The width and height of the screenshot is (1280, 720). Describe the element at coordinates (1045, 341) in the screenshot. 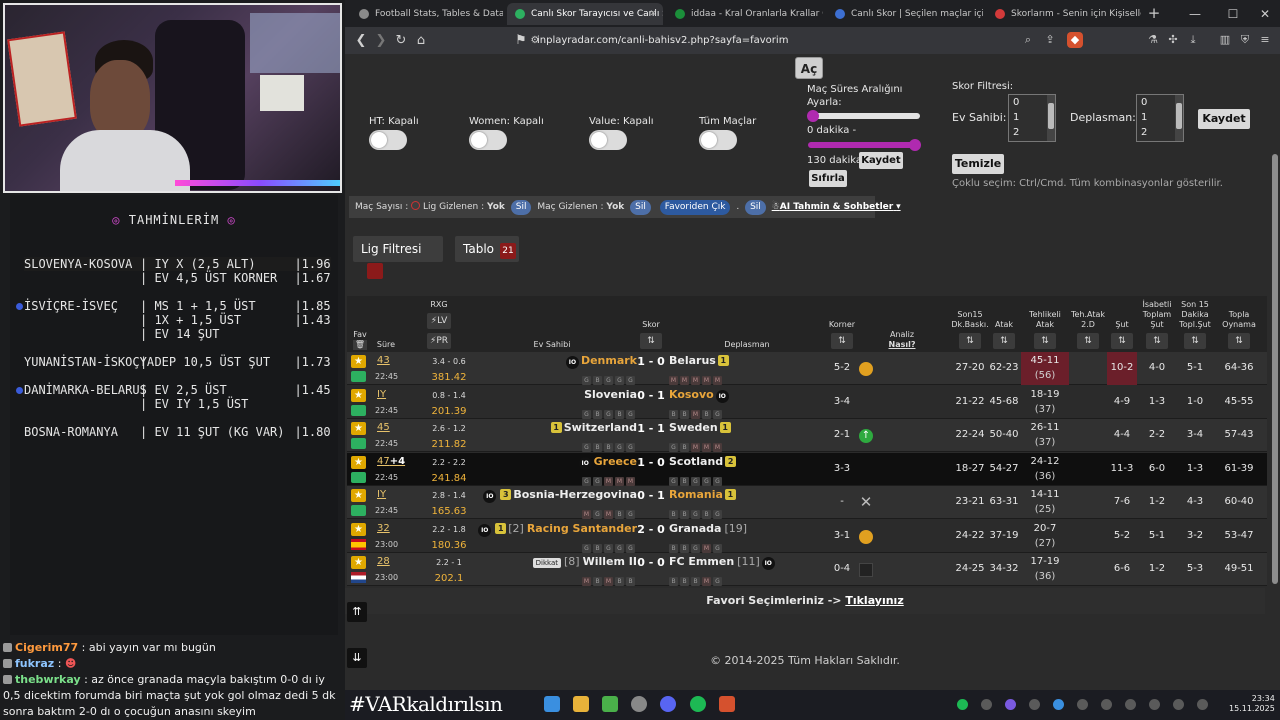

I see `sort-dangerous-button: ⇅` at that location.